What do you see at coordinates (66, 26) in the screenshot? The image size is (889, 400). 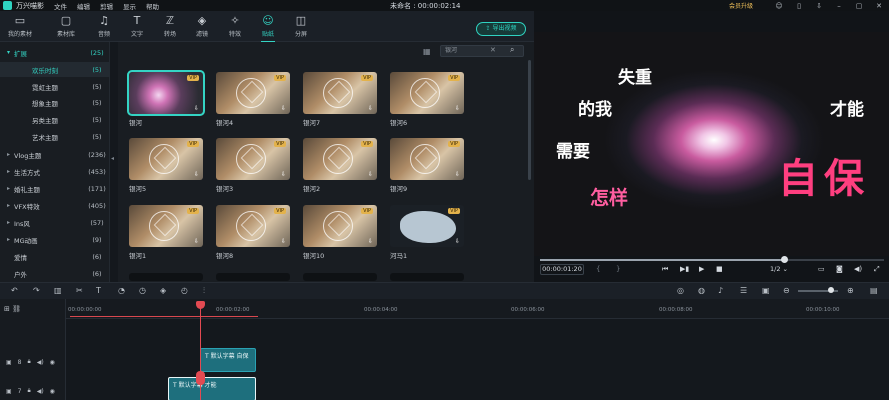 I see `tab-stock-media: ▢ 素材库` at bounding box center [66, 26].